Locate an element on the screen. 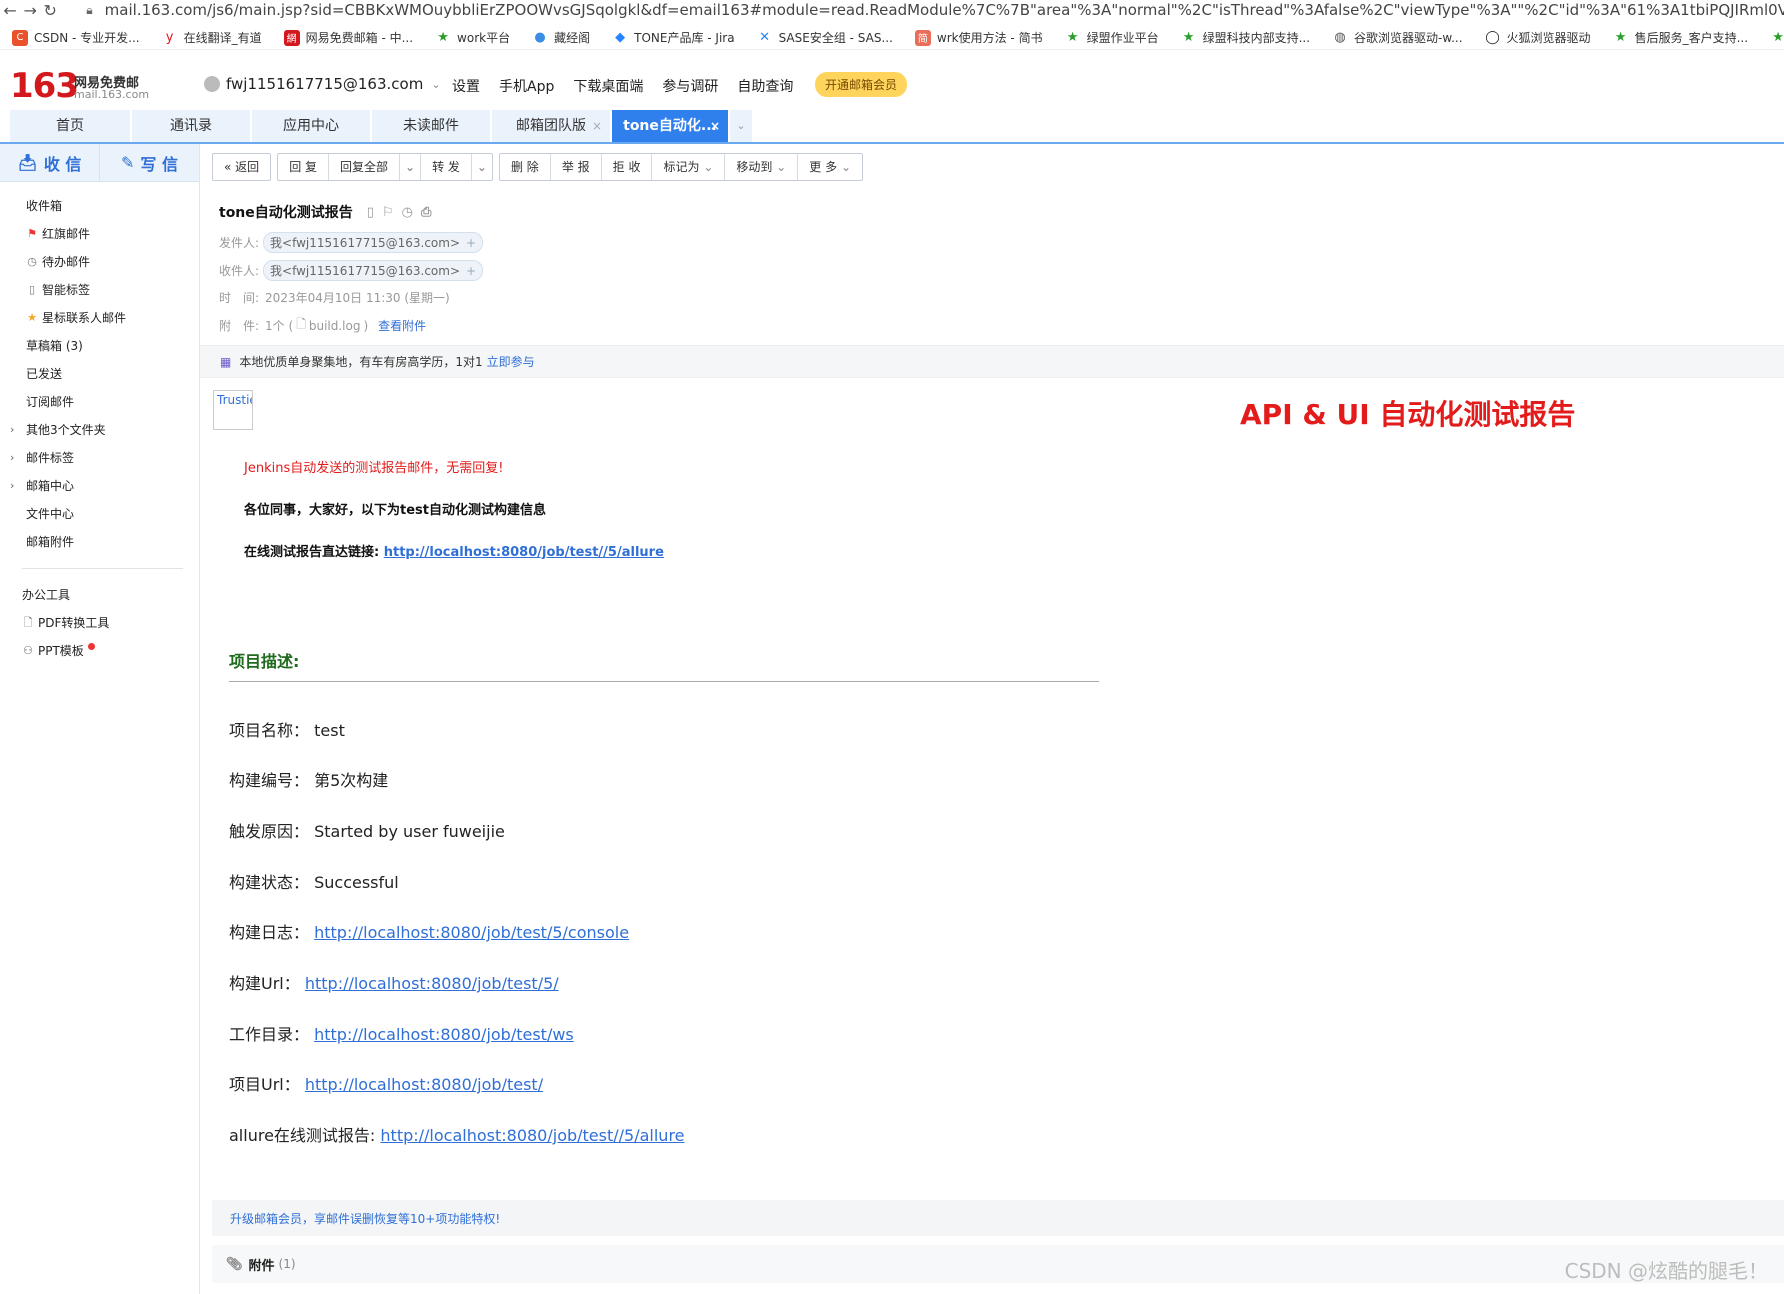 The image size is (1784, 1294). row-label: 项目Url： is located at coordinates (264, 1084).